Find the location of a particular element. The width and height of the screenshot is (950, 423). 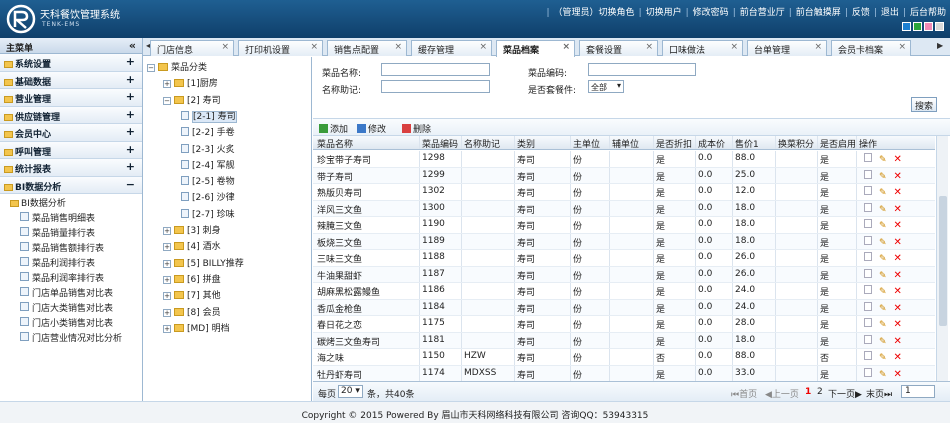

nav-link-3: 前台营业厅 is located at coordinates (762, 13).